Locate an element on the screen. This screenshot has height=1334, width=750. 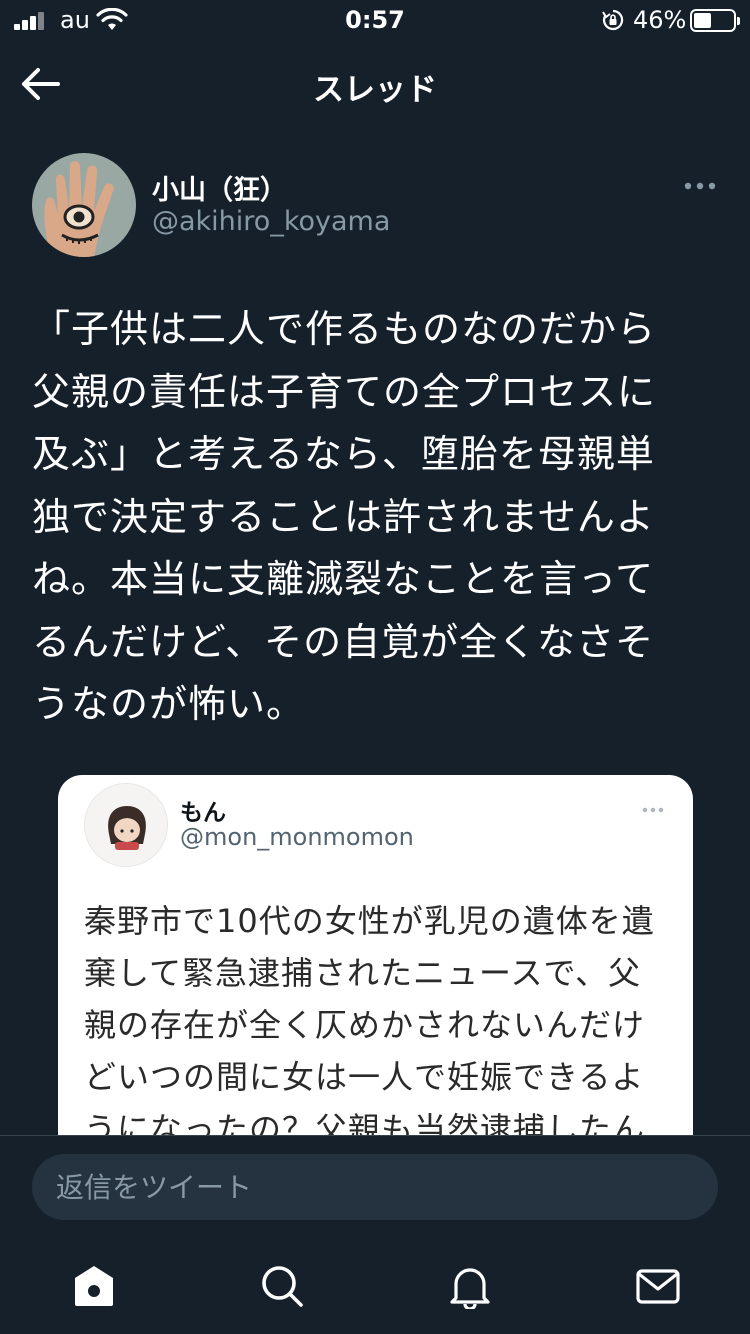
quoted-more-icon is located at coordinates (653, 810).